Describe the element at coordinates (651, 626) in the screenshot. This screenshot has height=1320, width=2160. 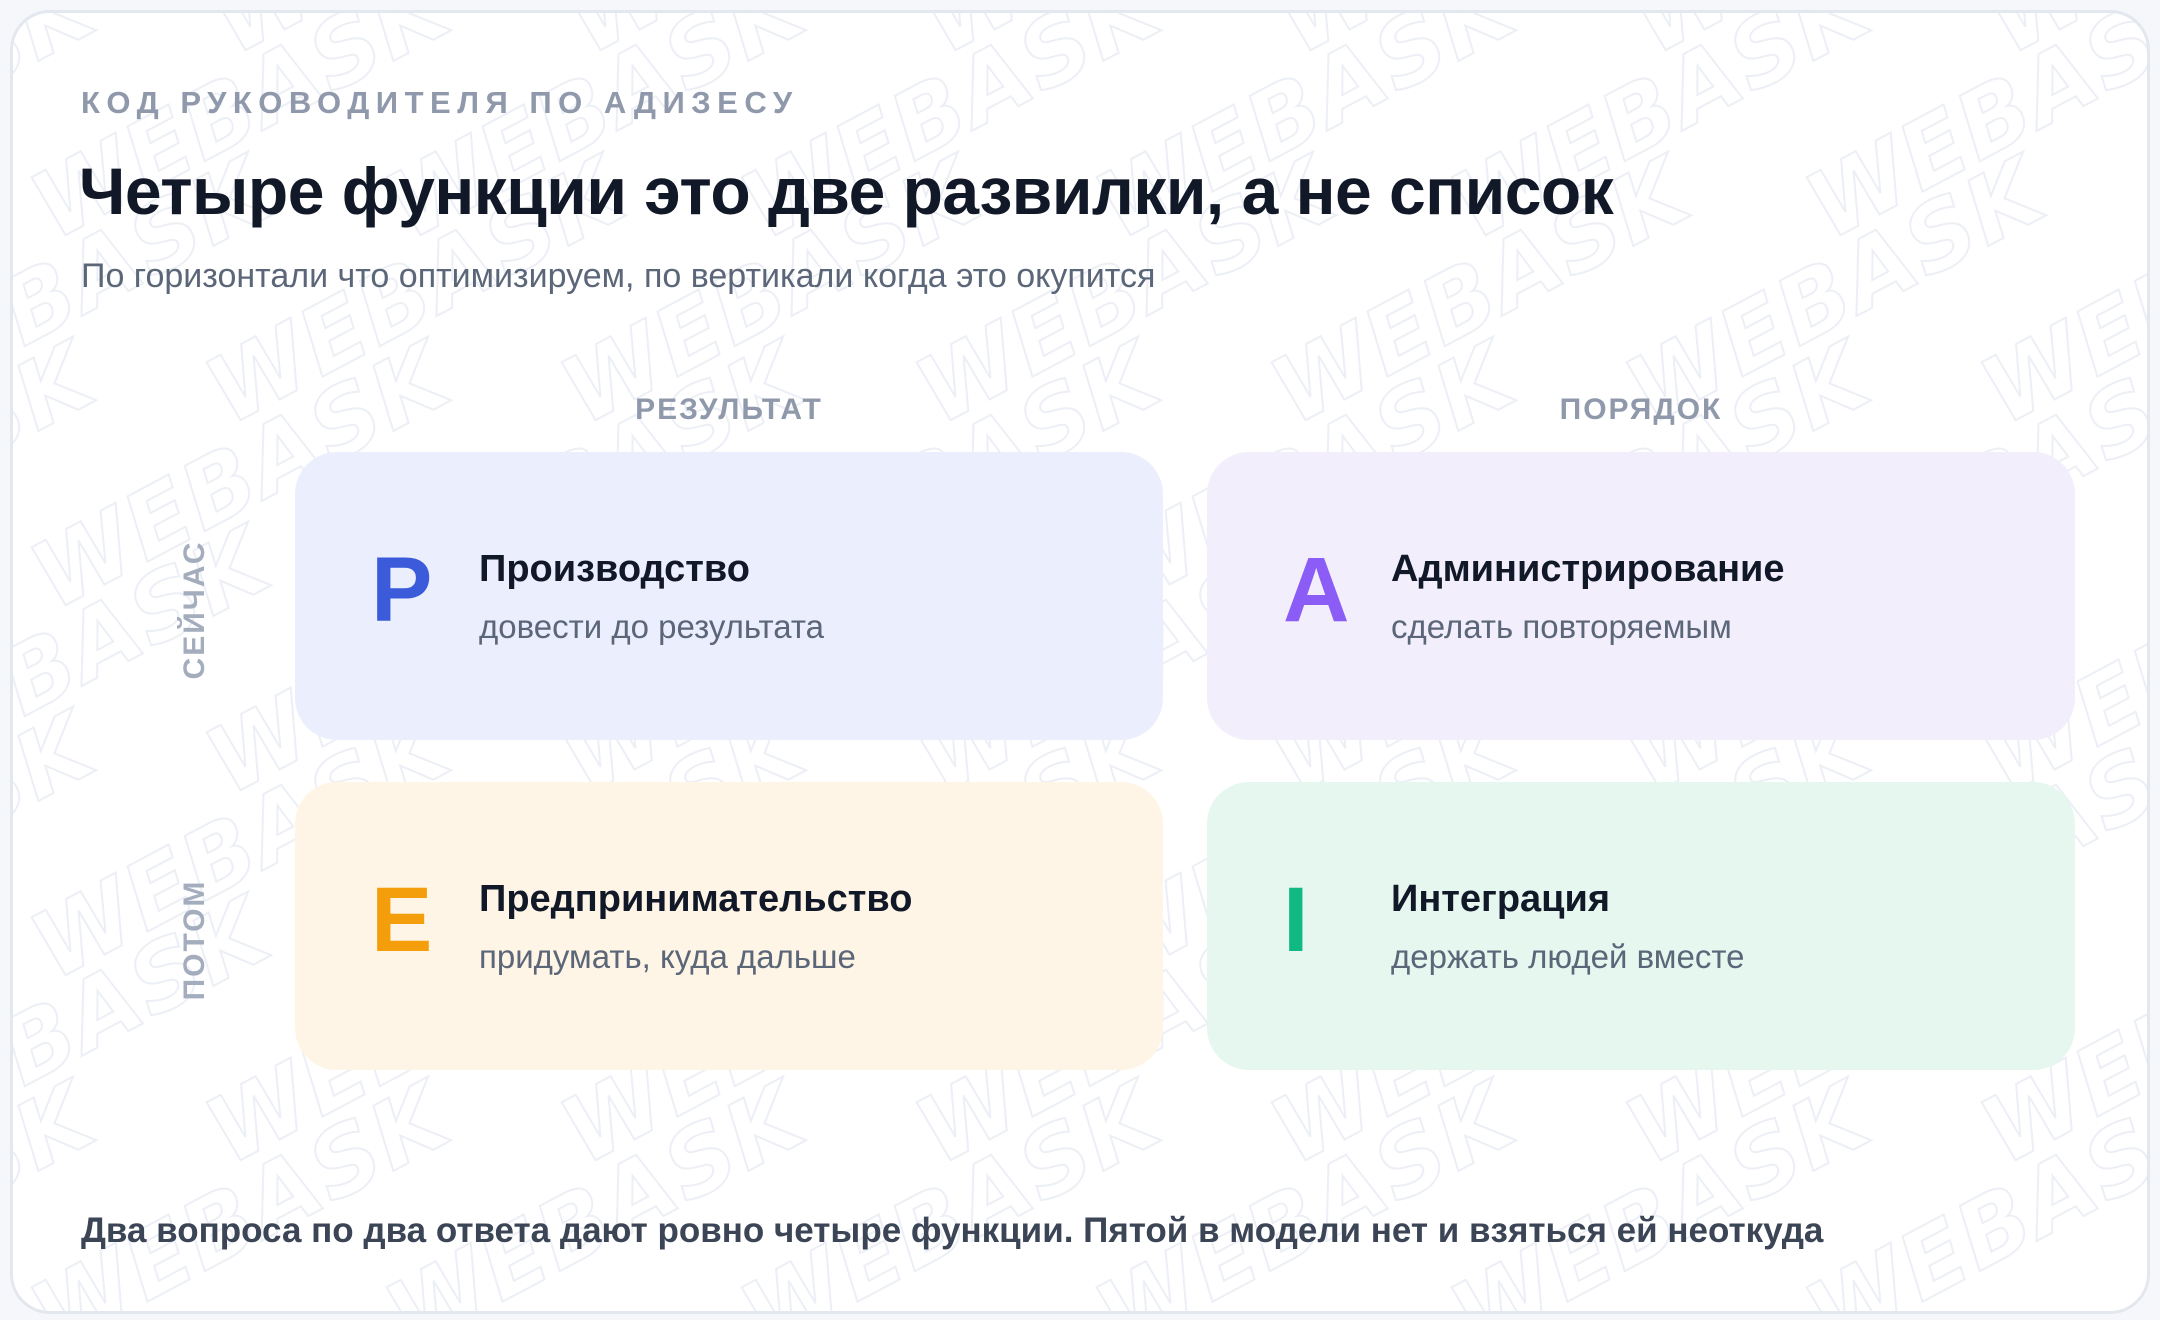
I see `quadrant-description: довести до результата` at that location.